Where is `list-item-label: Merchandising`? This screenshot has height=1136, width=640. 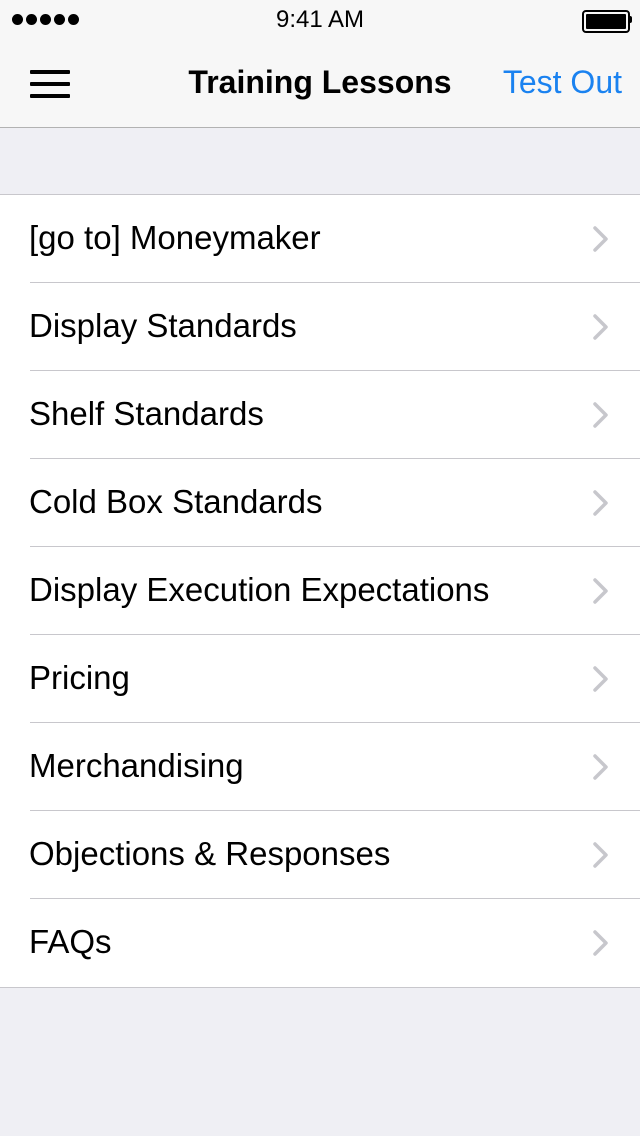
list-item-label: Merchandising is located at coordinates (136, 765).